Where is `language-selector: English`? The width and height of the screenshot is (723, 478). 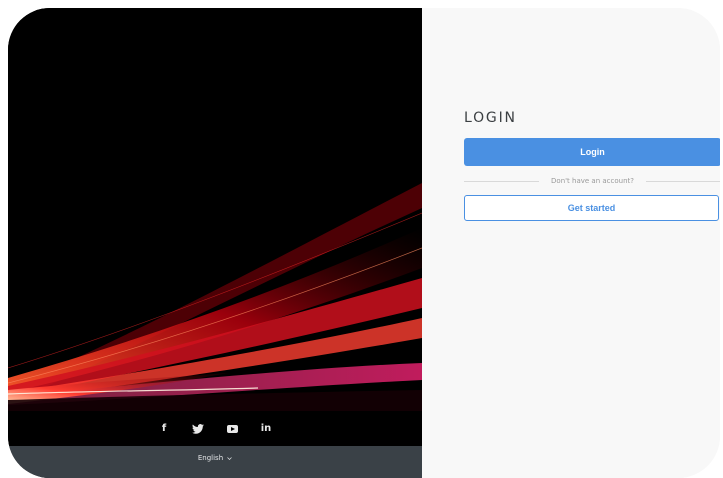
language-selector: English is located at coordinates (215, 458).